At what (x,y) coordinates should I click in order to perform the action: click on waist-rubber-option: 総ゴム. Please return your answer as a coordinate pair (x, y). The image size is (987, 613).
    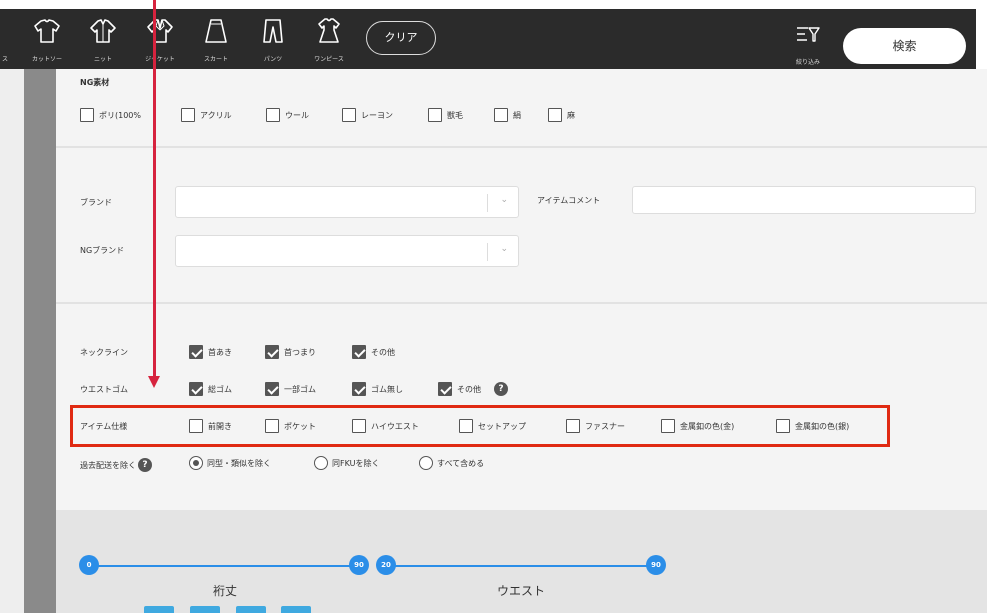
    Looking at the image, I should click on (210, 389).